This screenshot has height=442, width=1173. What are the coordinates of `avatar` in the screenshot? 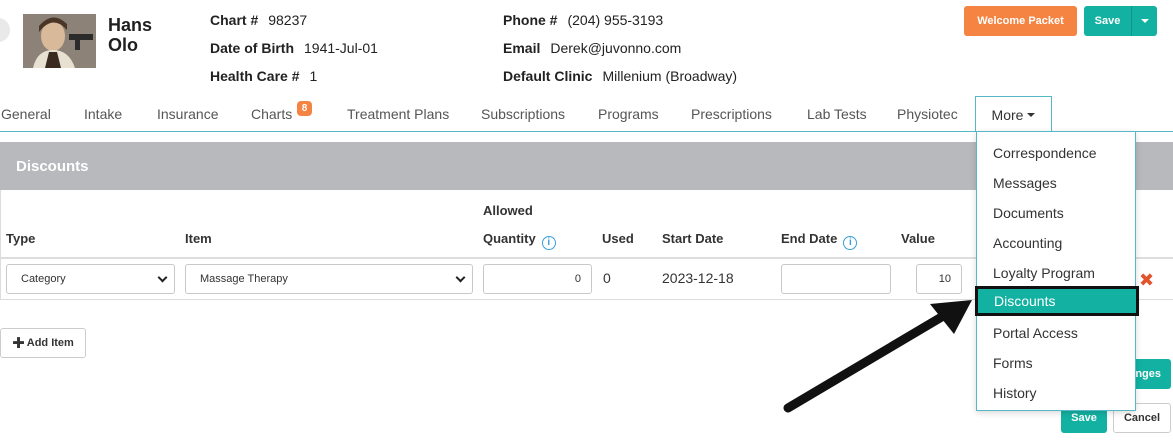 It's located at (59, 41).